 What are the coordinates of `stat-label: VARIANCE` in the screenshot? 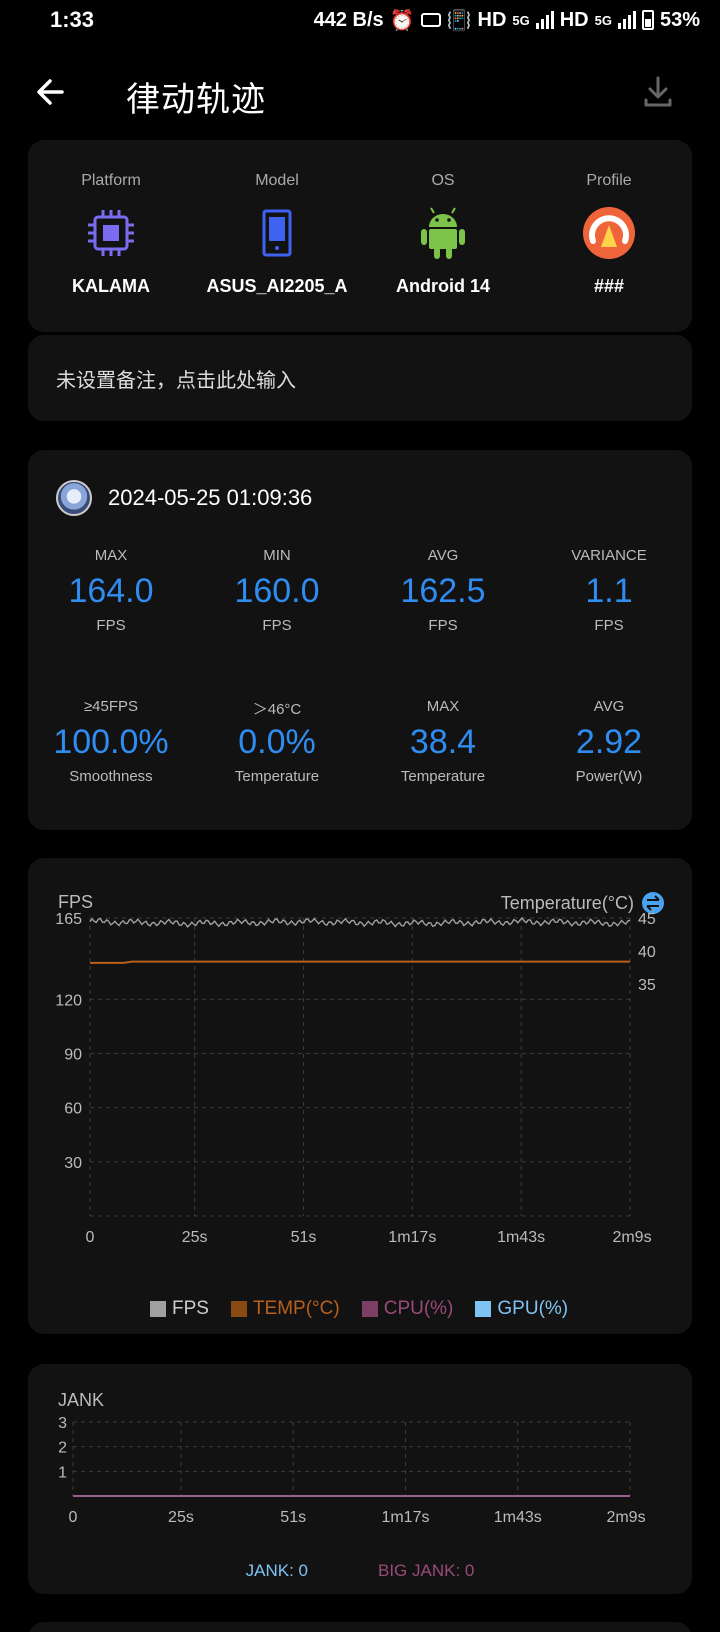 It's located at (609, 555).